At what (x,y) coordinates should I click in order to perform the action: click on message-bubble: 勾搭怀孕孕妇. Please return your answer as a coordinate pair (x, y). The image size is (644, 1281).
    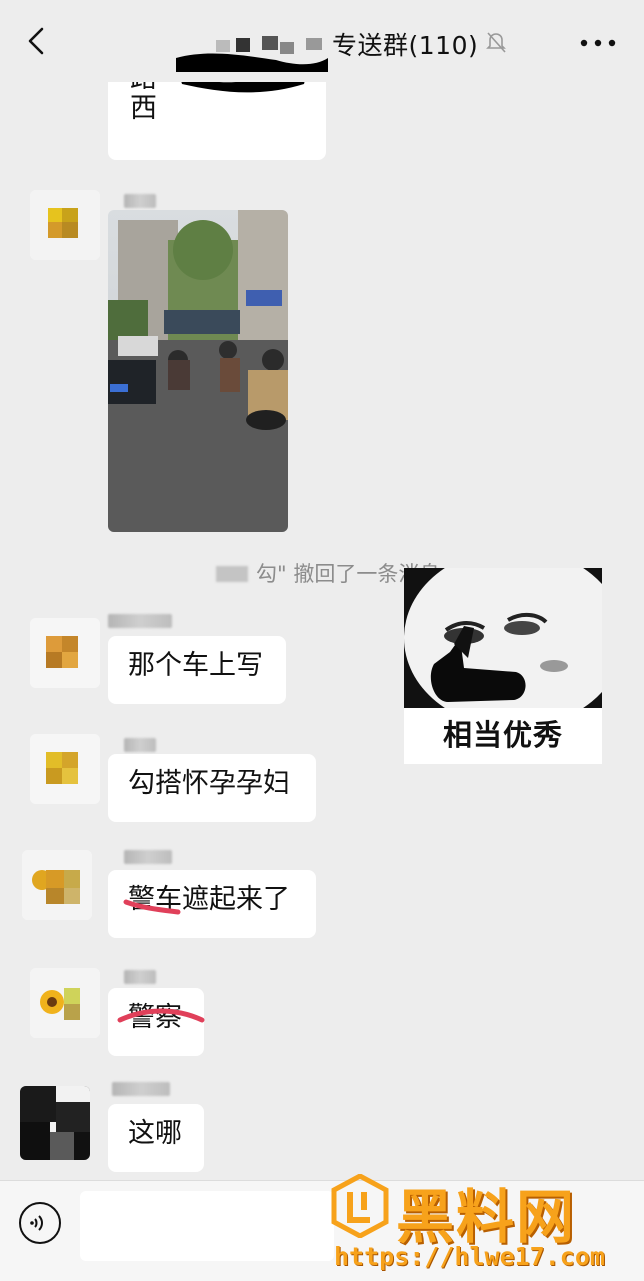
    Looking at the image, I should click on (212, 788).